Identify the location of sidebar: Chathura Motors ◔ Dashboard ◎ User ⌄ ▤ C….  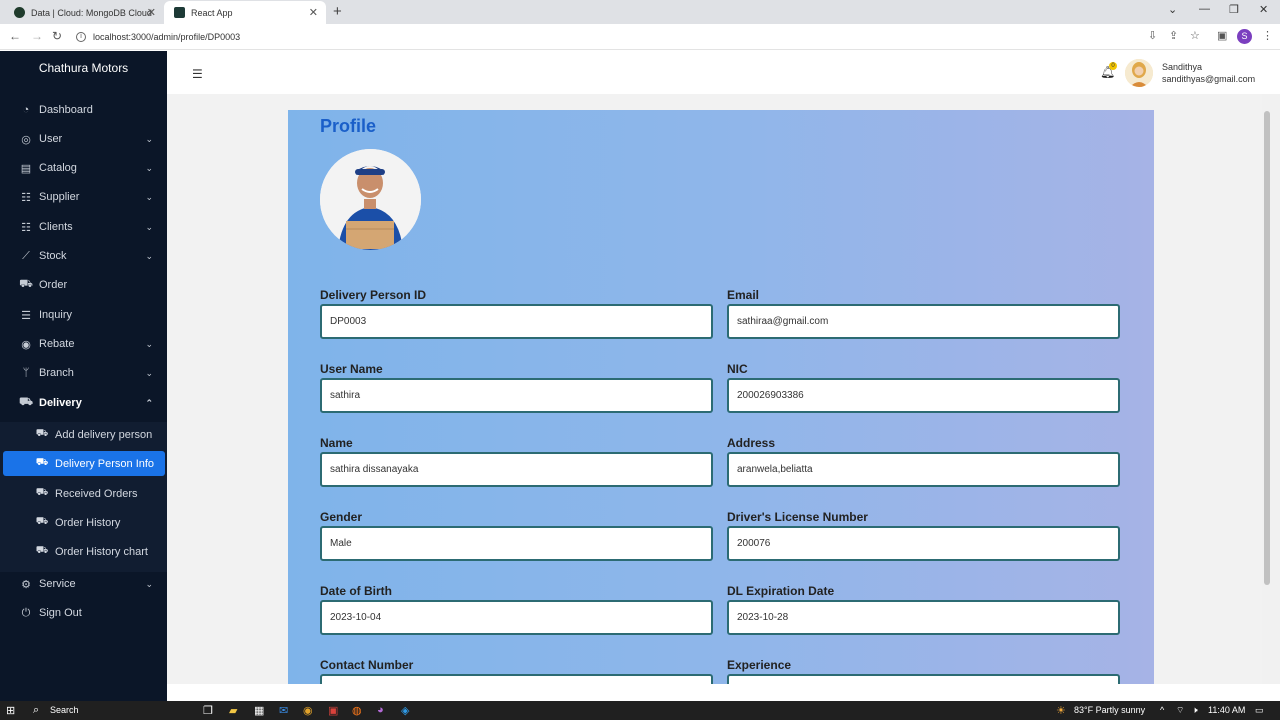
(83, 376).